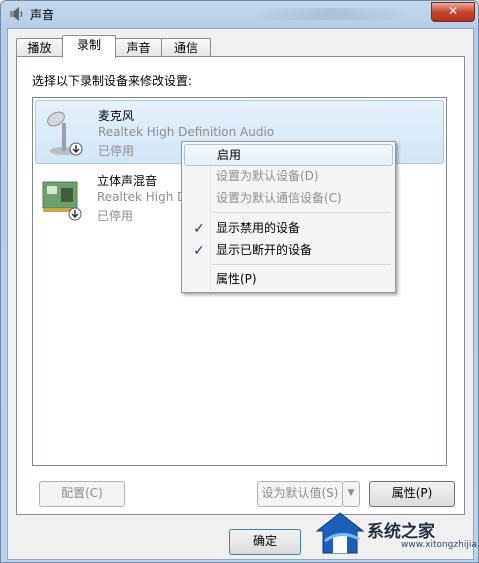 Image resolution: width=479 pixels, height=563 pixels. Describe the element at coordinates (288, 176) in the screenshot. I see `menu-item-set-default-device: 设置为默认设备(D)` at that location.